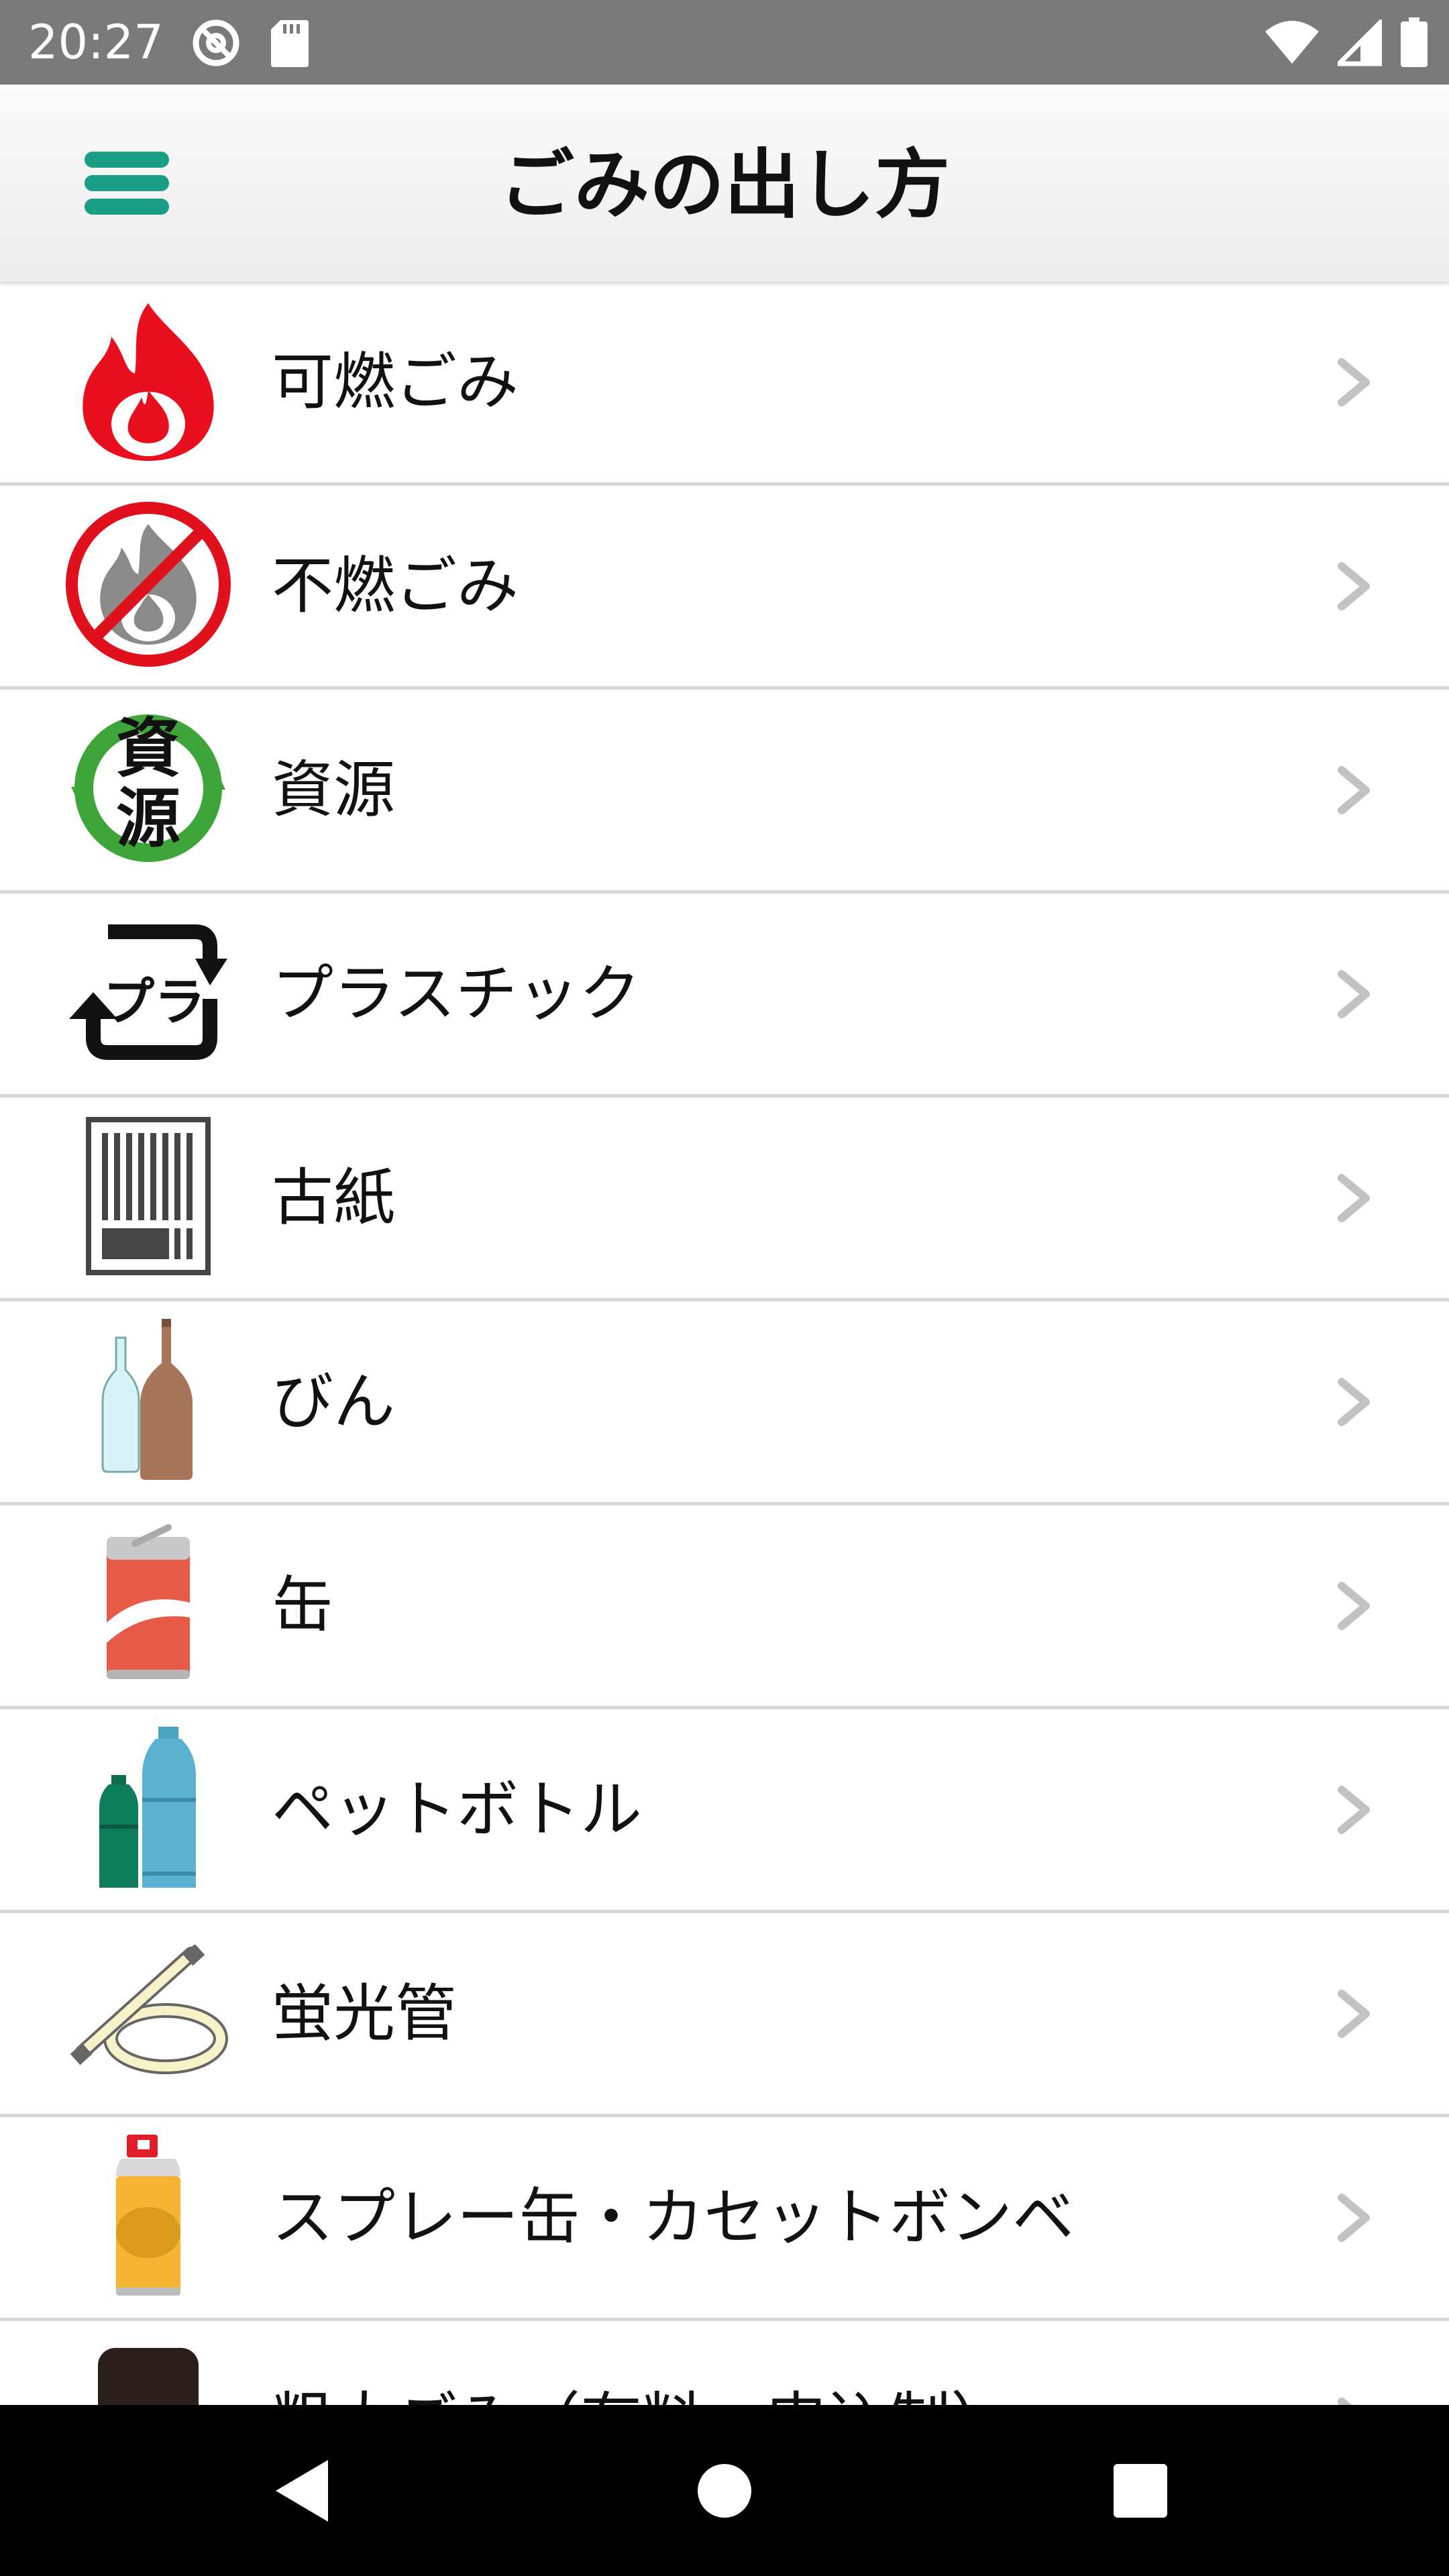 This screenshot has width=1449, height=2576. Describe the element at coordinates (724, 1811) in the screenshot. I see `list-item-pet-bottles: ペットボトル` at that location.